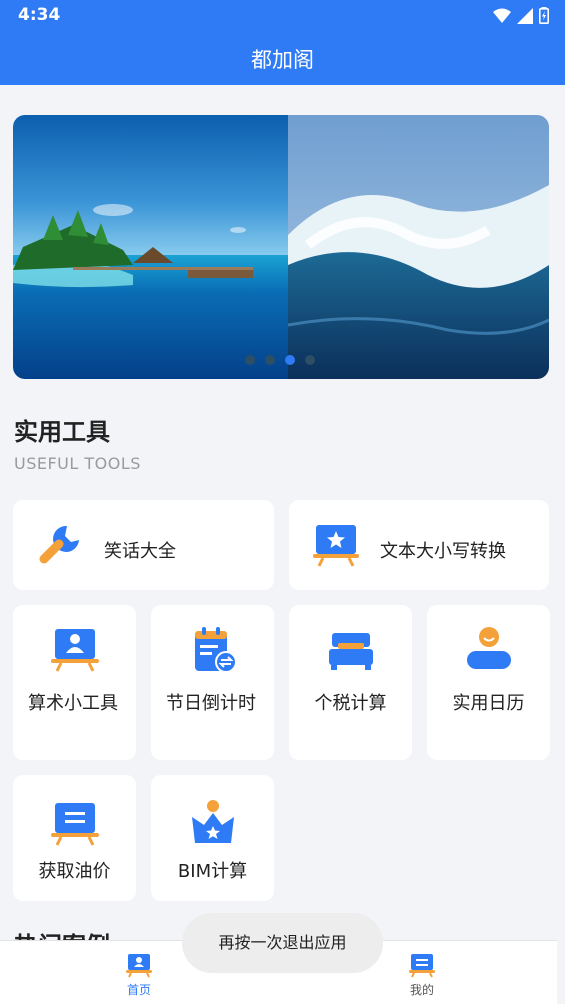 This screenshot has height=1004, width=565. What do you see at coordinates (502, 15) in the screenshot?
I see `wifi-icon` at bounding box center [502, 15].